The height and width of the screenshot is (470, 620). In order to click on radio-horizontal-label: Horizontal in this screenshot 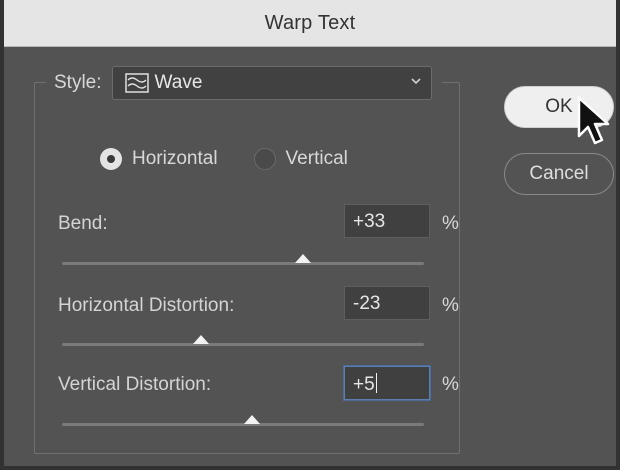, I will do `click(175, 158)`.